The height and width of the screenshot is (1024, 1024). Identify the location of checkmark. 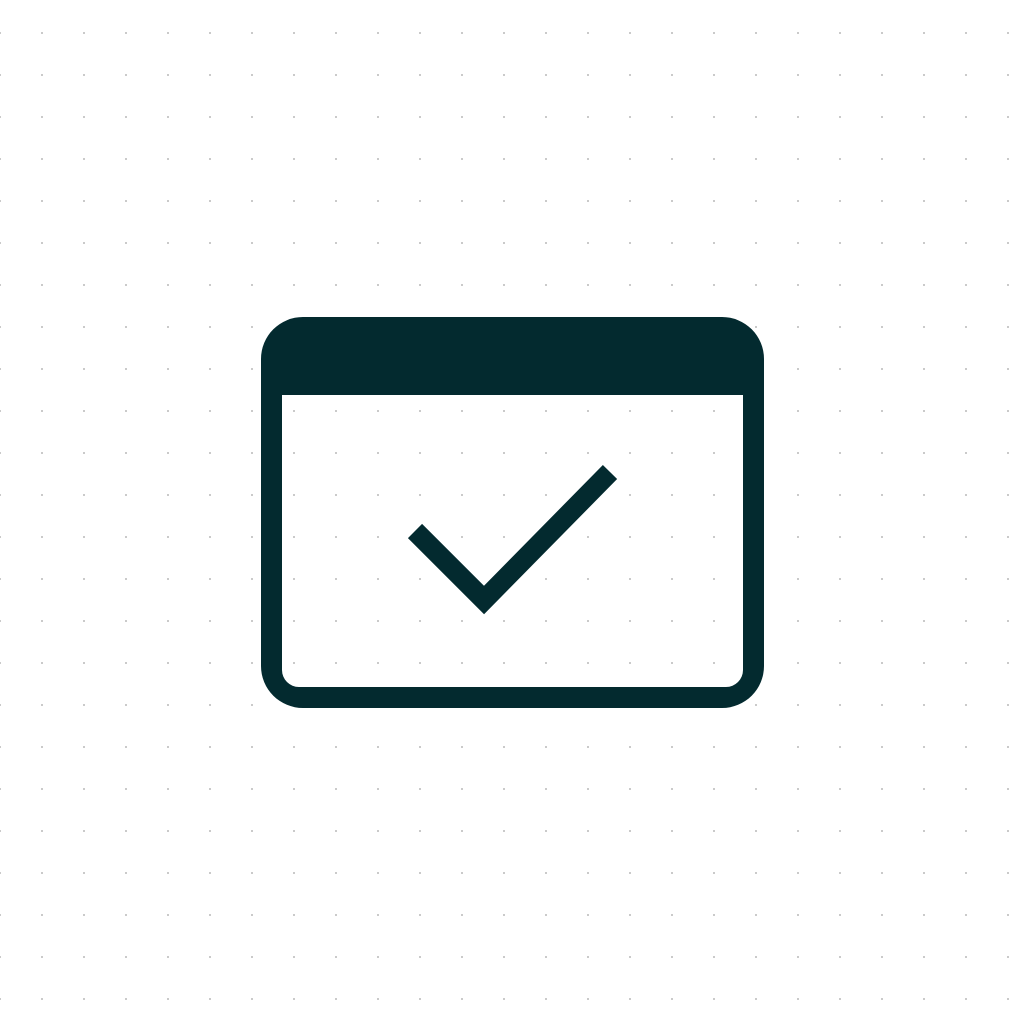
(512, 539).